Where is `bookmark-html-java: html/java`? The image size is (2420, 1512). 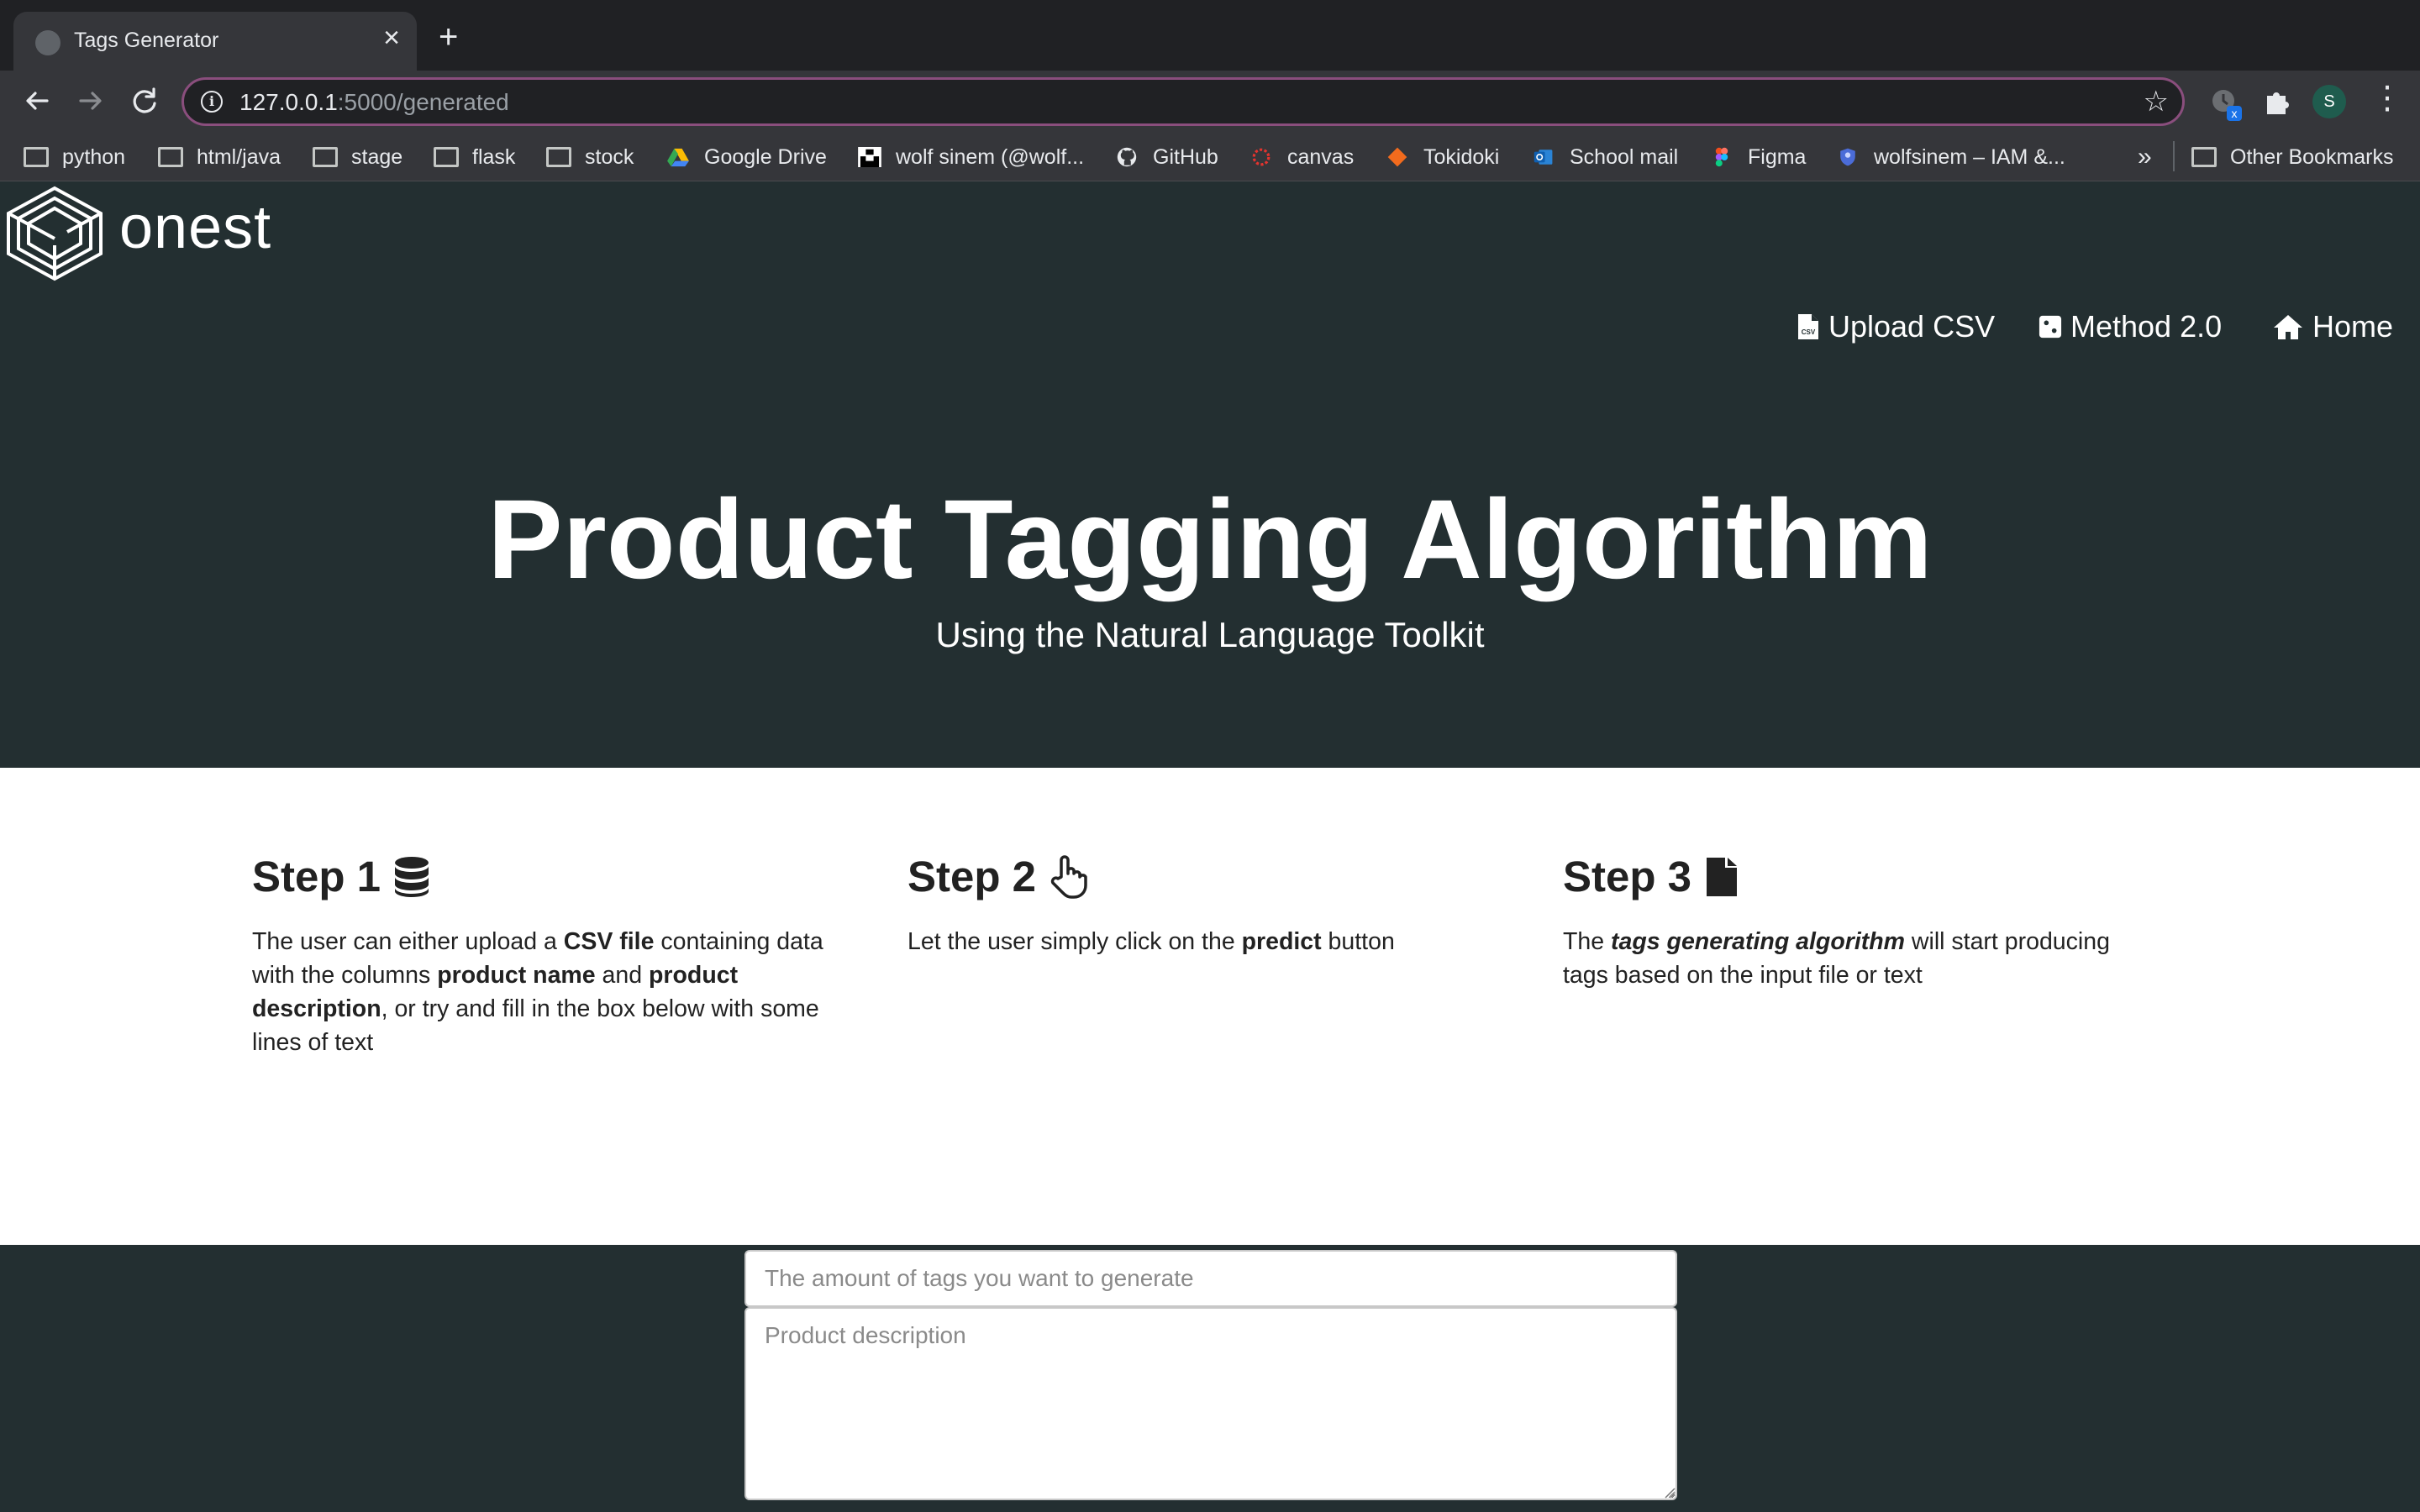
bookmark-html-java: html/java is located at coordinates (219, 157).